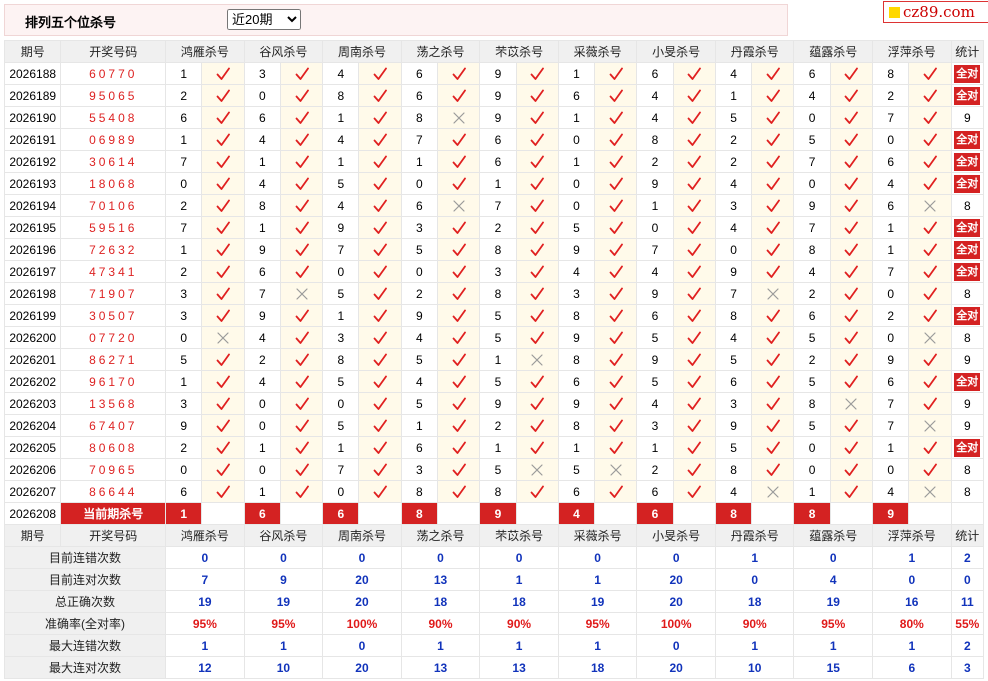  Describe the element at coordinates (113, 227) in the screenshot. I see `draw-number-cell: 59516` at that location.